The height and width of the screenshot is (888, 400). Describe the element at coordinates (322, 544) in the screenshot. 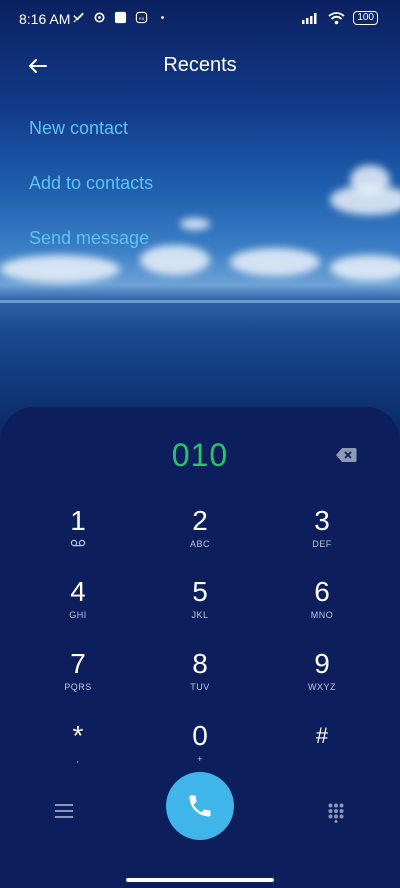

I see `key-letters: DEF` at that location.